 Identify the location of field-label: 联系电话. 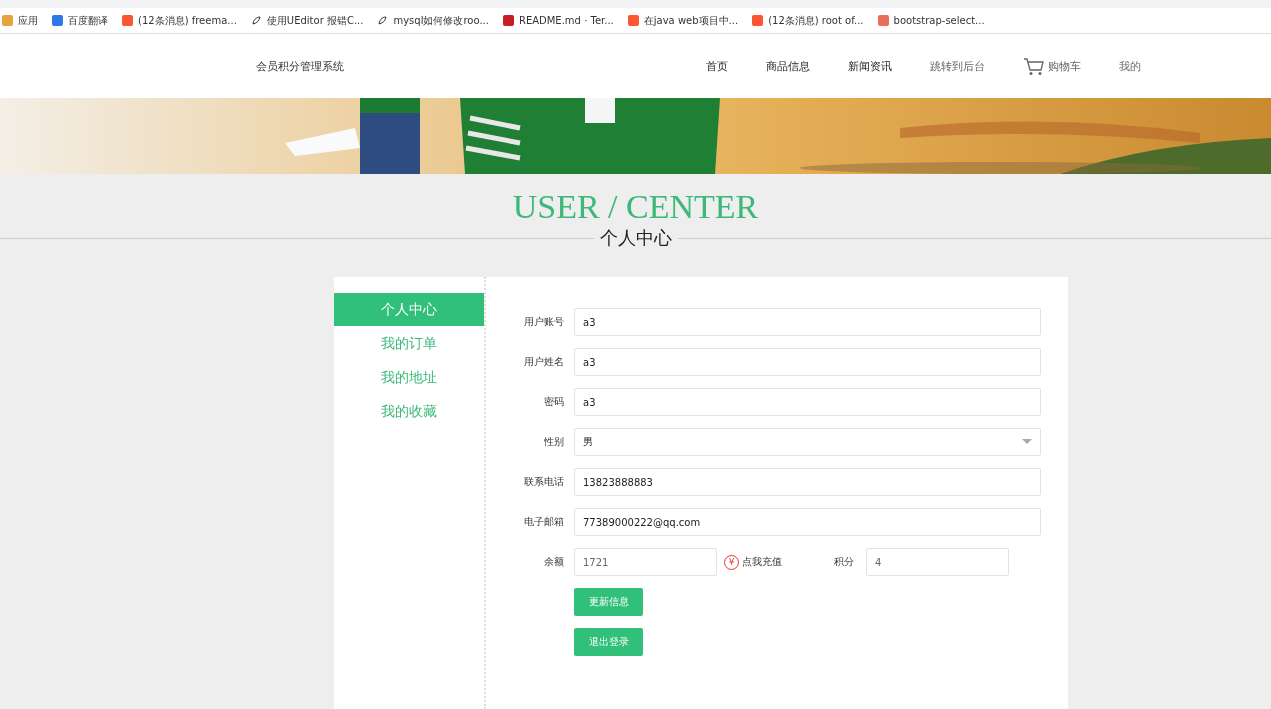
(544, 482).